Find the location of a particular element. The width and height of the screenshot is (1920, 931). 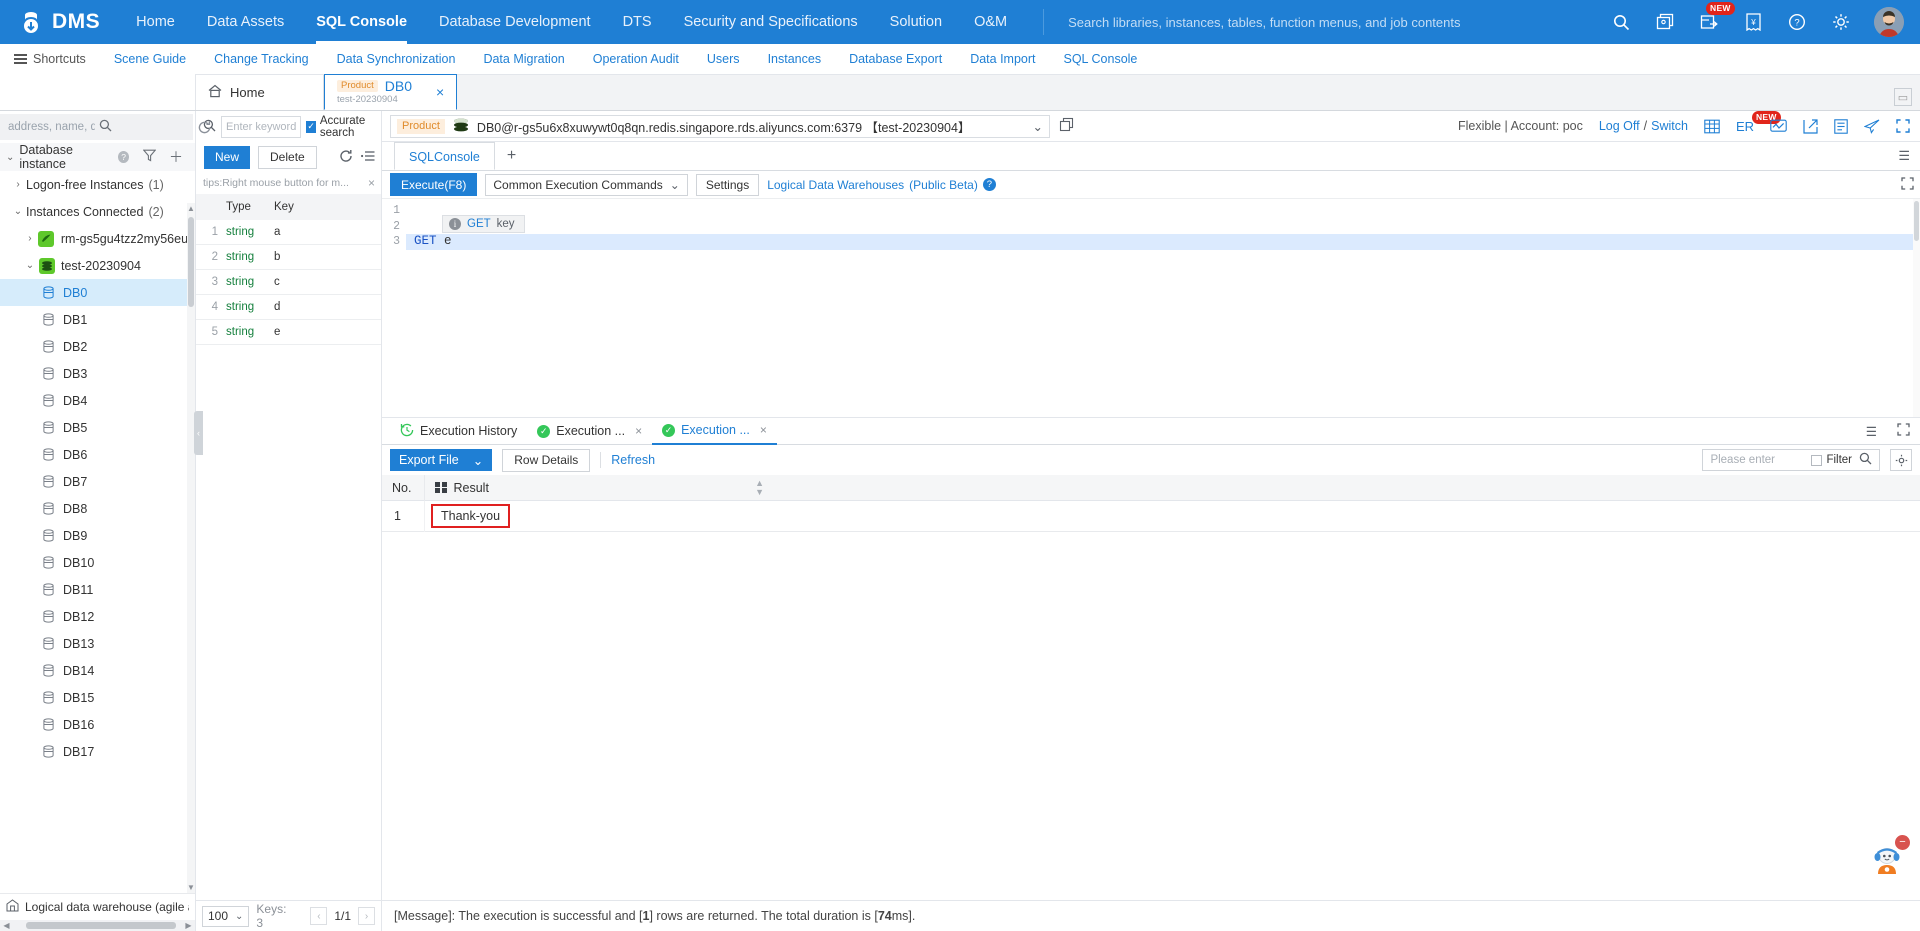

tree-node-db15: DB15 is located at coordinates (97, 697).